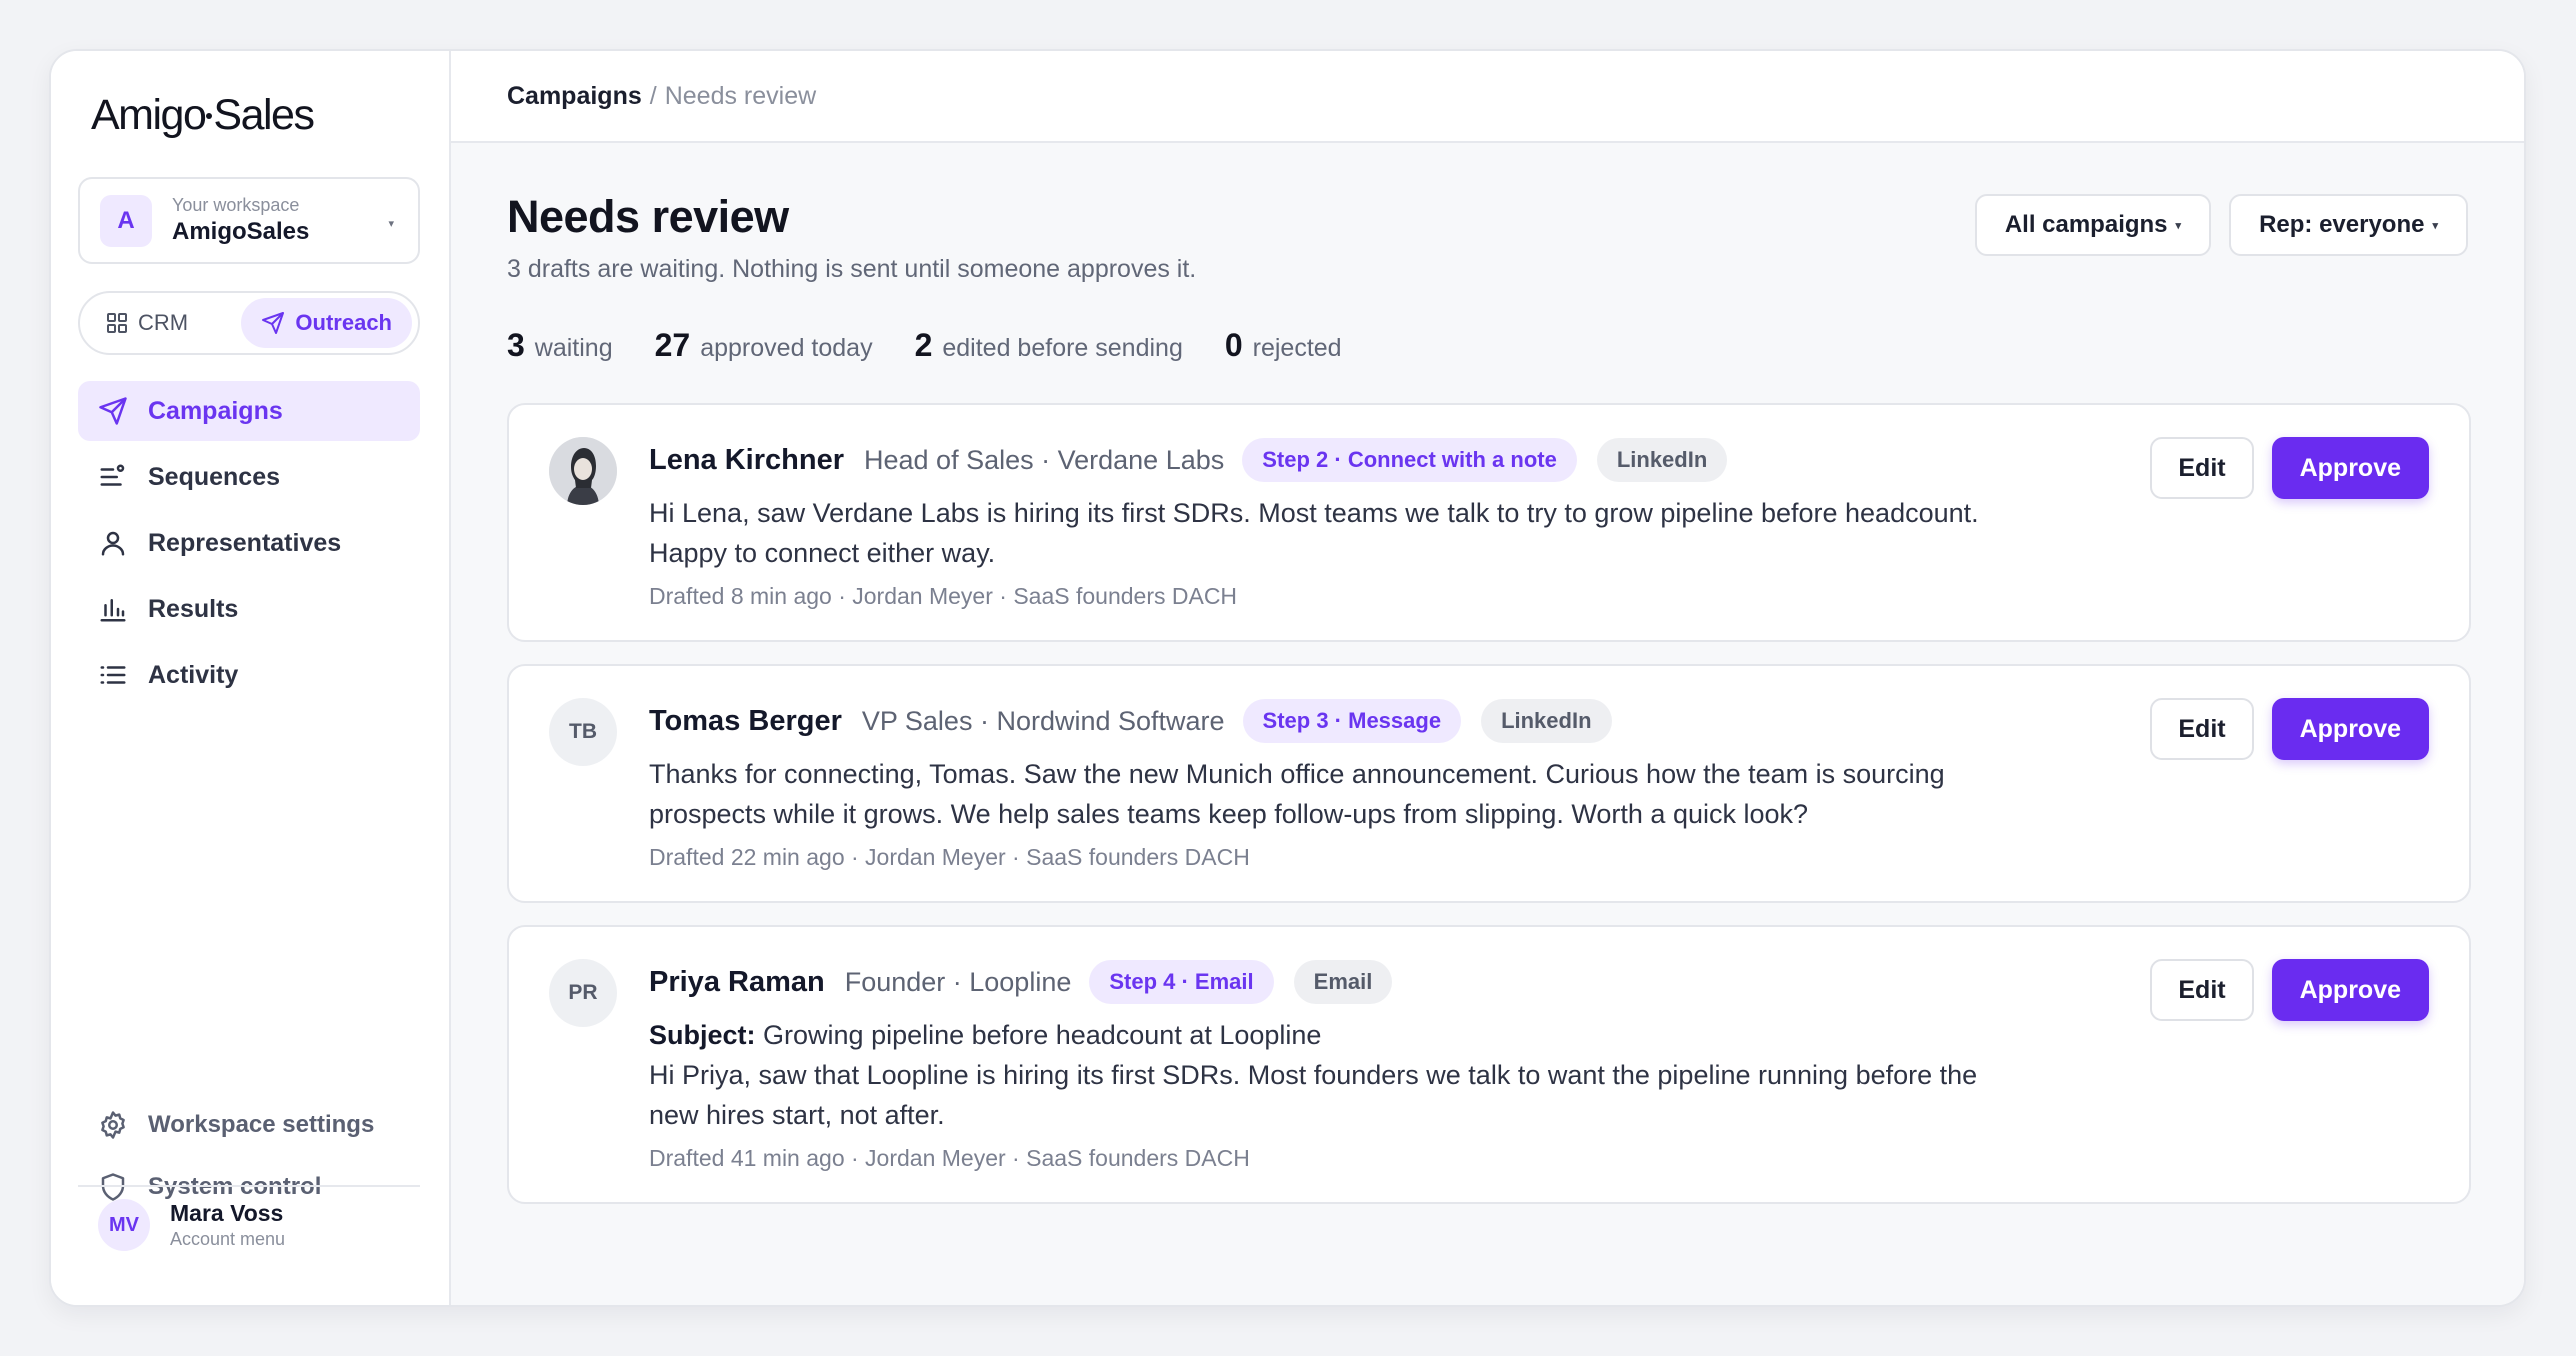  What do you see at coordinates (1233, 345) in the screenshot?
I see `stat-number: 0` at bounding box center [1233, 345].